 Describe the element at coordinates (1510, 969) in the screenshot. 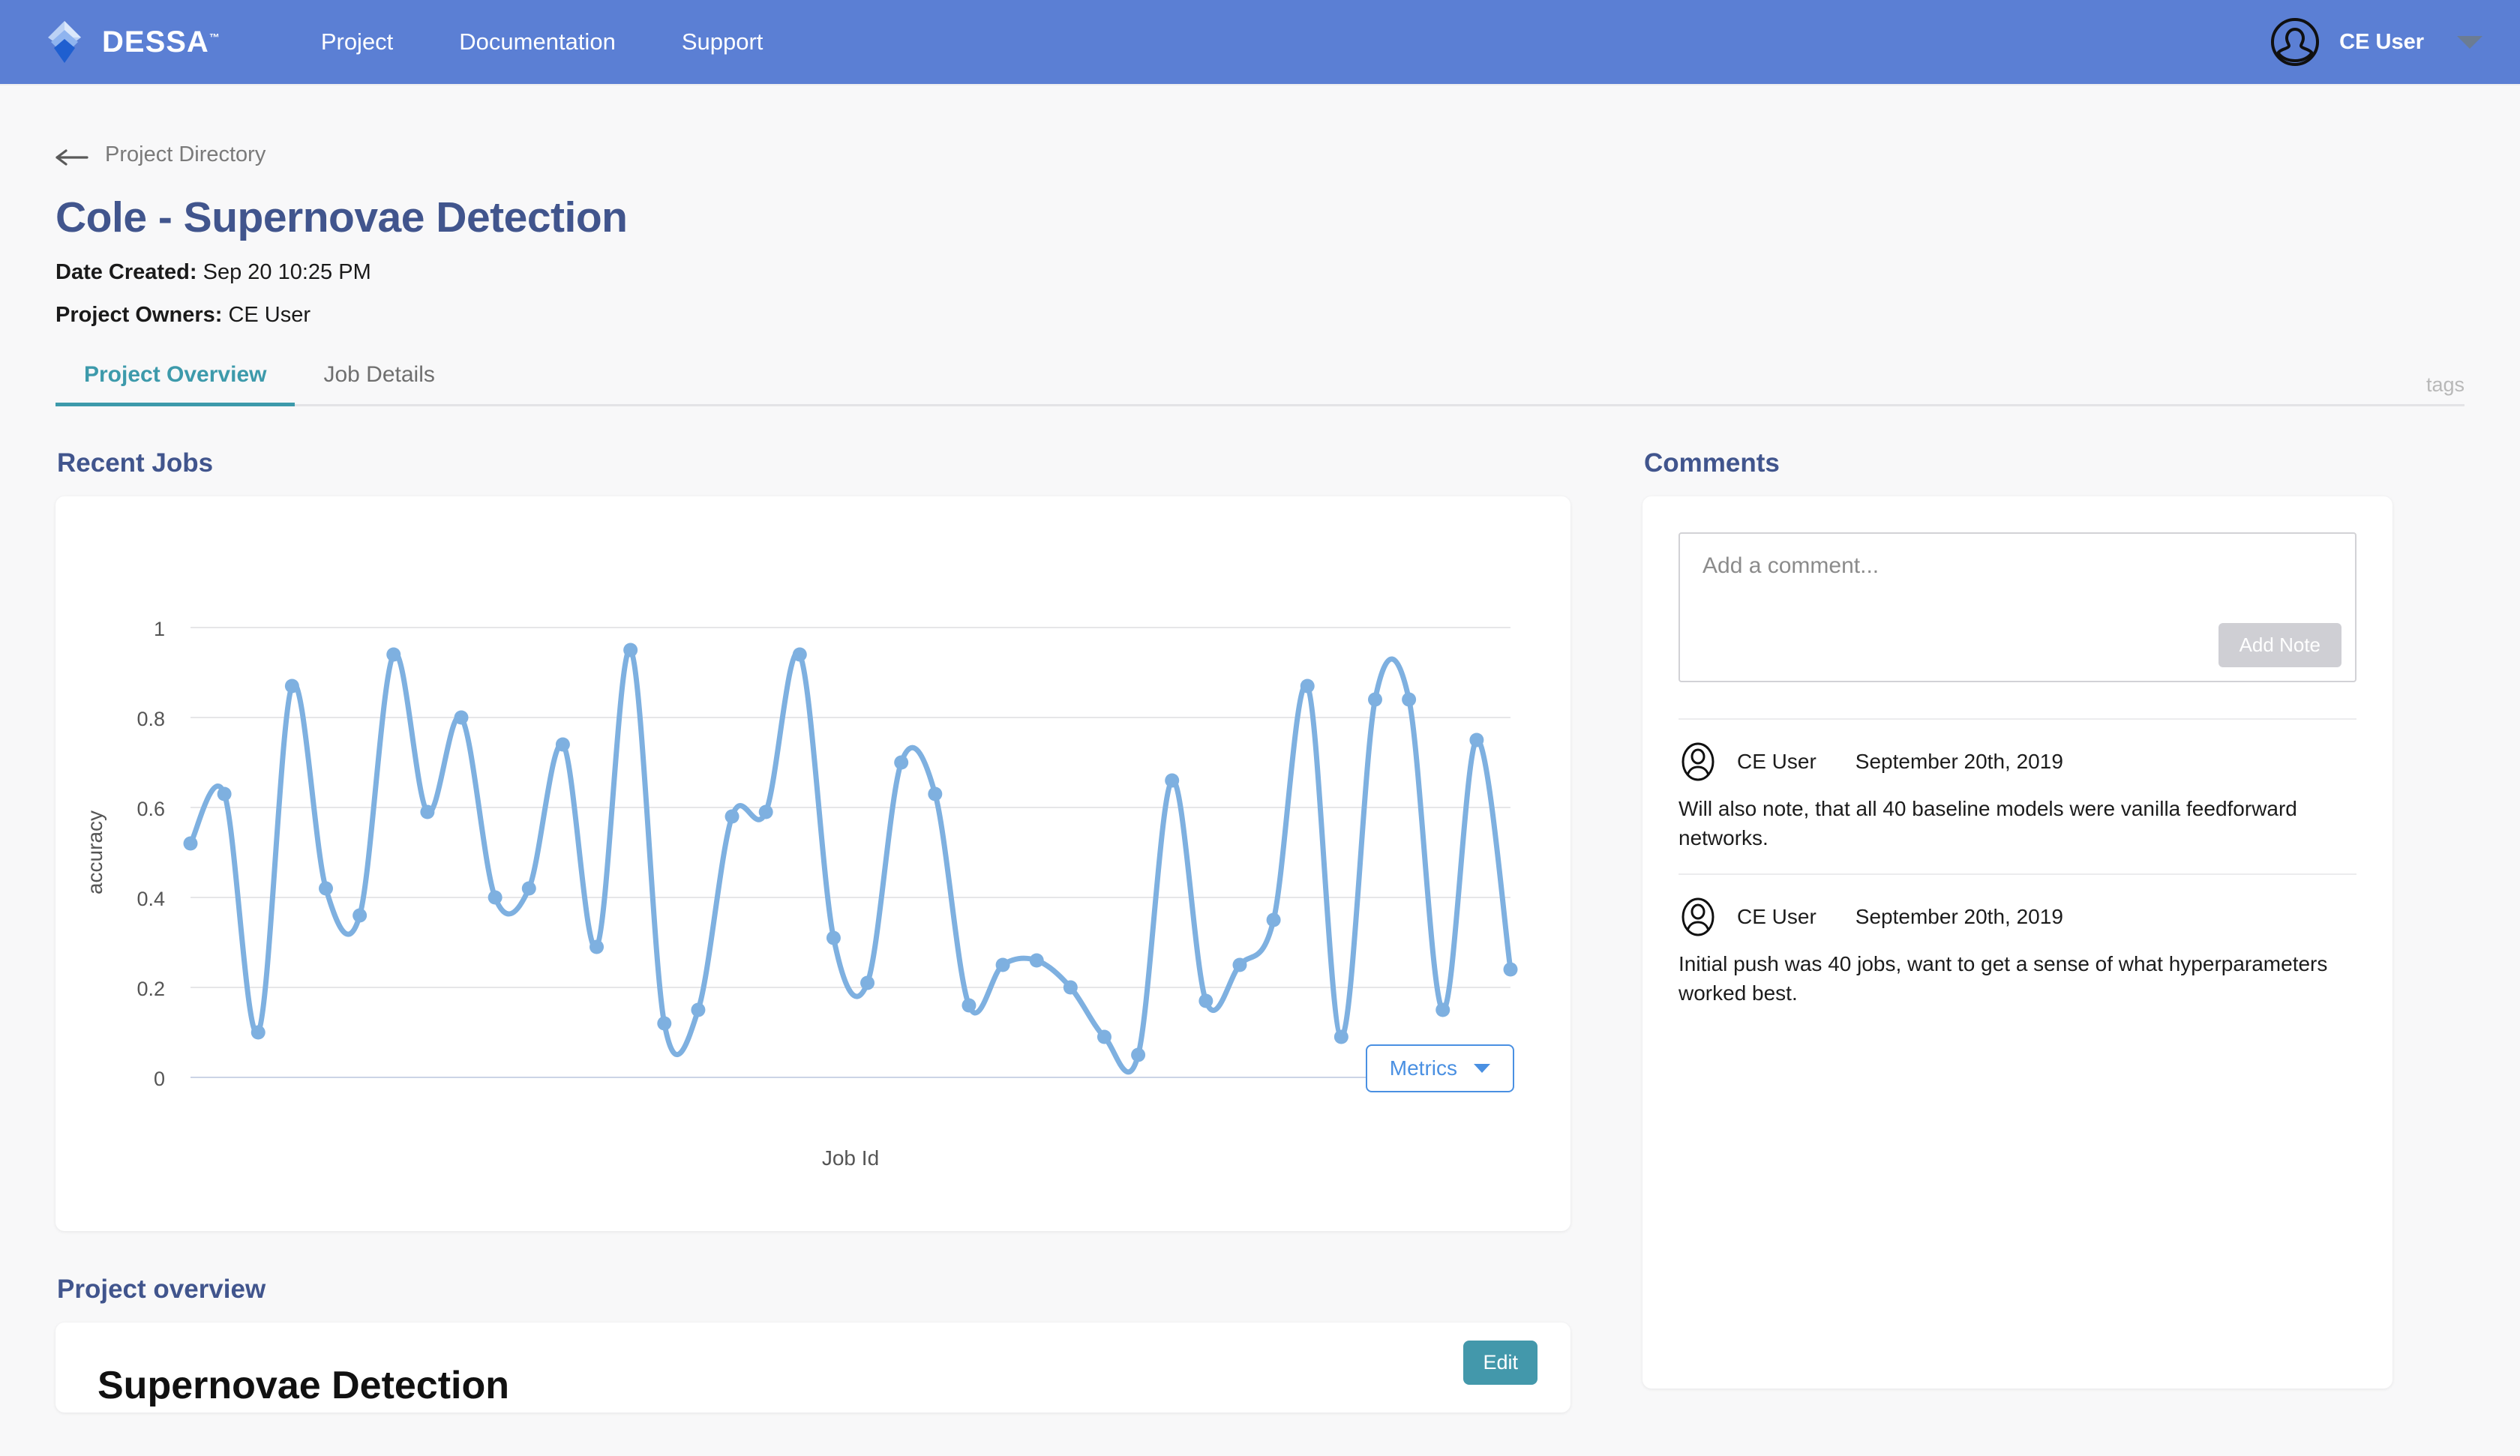

I see `chart-data-point: 0.24` at that location.